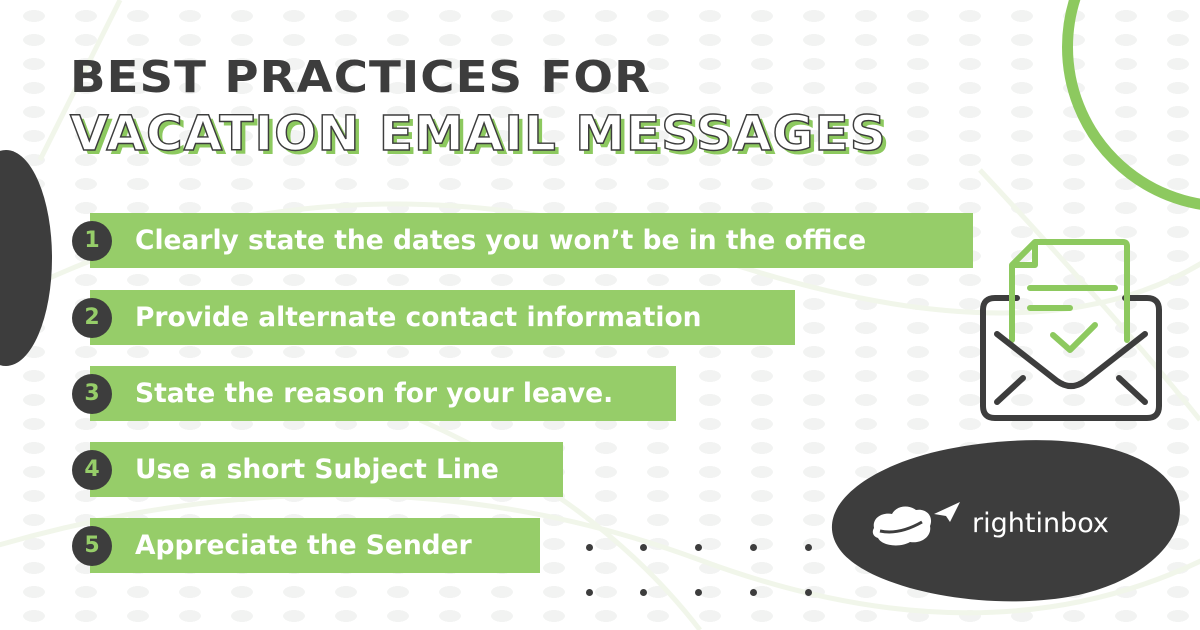 This screenshot has height=630, width=1200. Describe the element at coordinates (1040, 523) in the screenshot. I see `brand-name: rightinbox` at that location.